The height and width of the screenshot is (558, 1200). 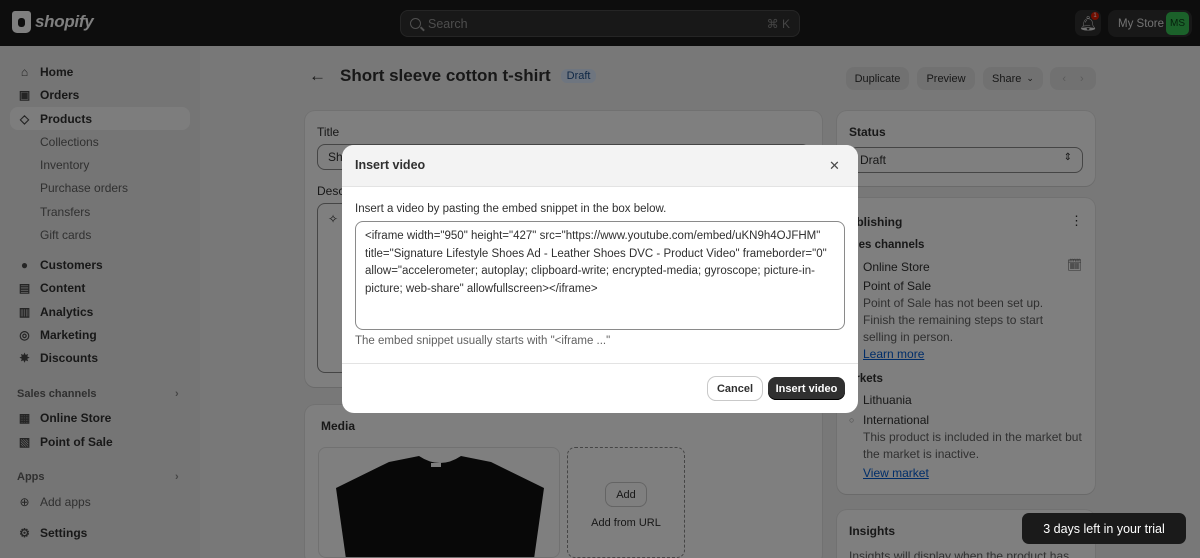 I want to click on insert-video-button: Insert video, so click(x=806, y=388).